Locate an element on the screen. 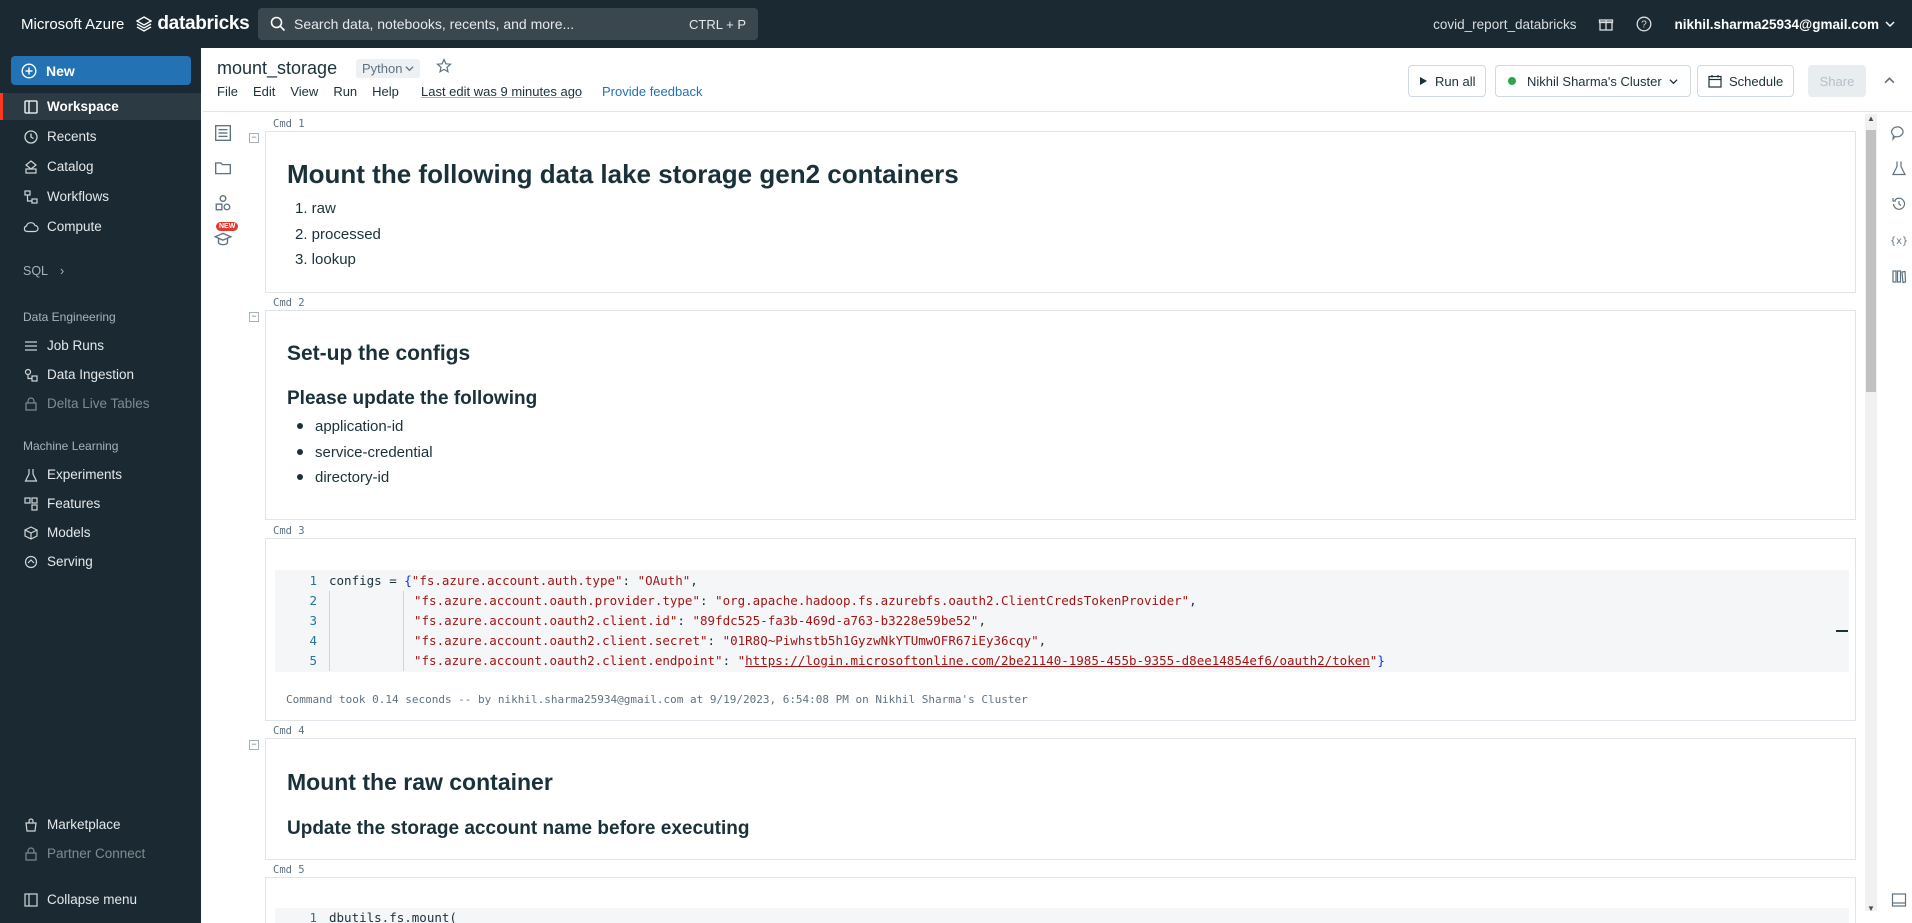  sidebar-item-delta-live-tables: Delta Live Tables is located at coordinates (100, 403).